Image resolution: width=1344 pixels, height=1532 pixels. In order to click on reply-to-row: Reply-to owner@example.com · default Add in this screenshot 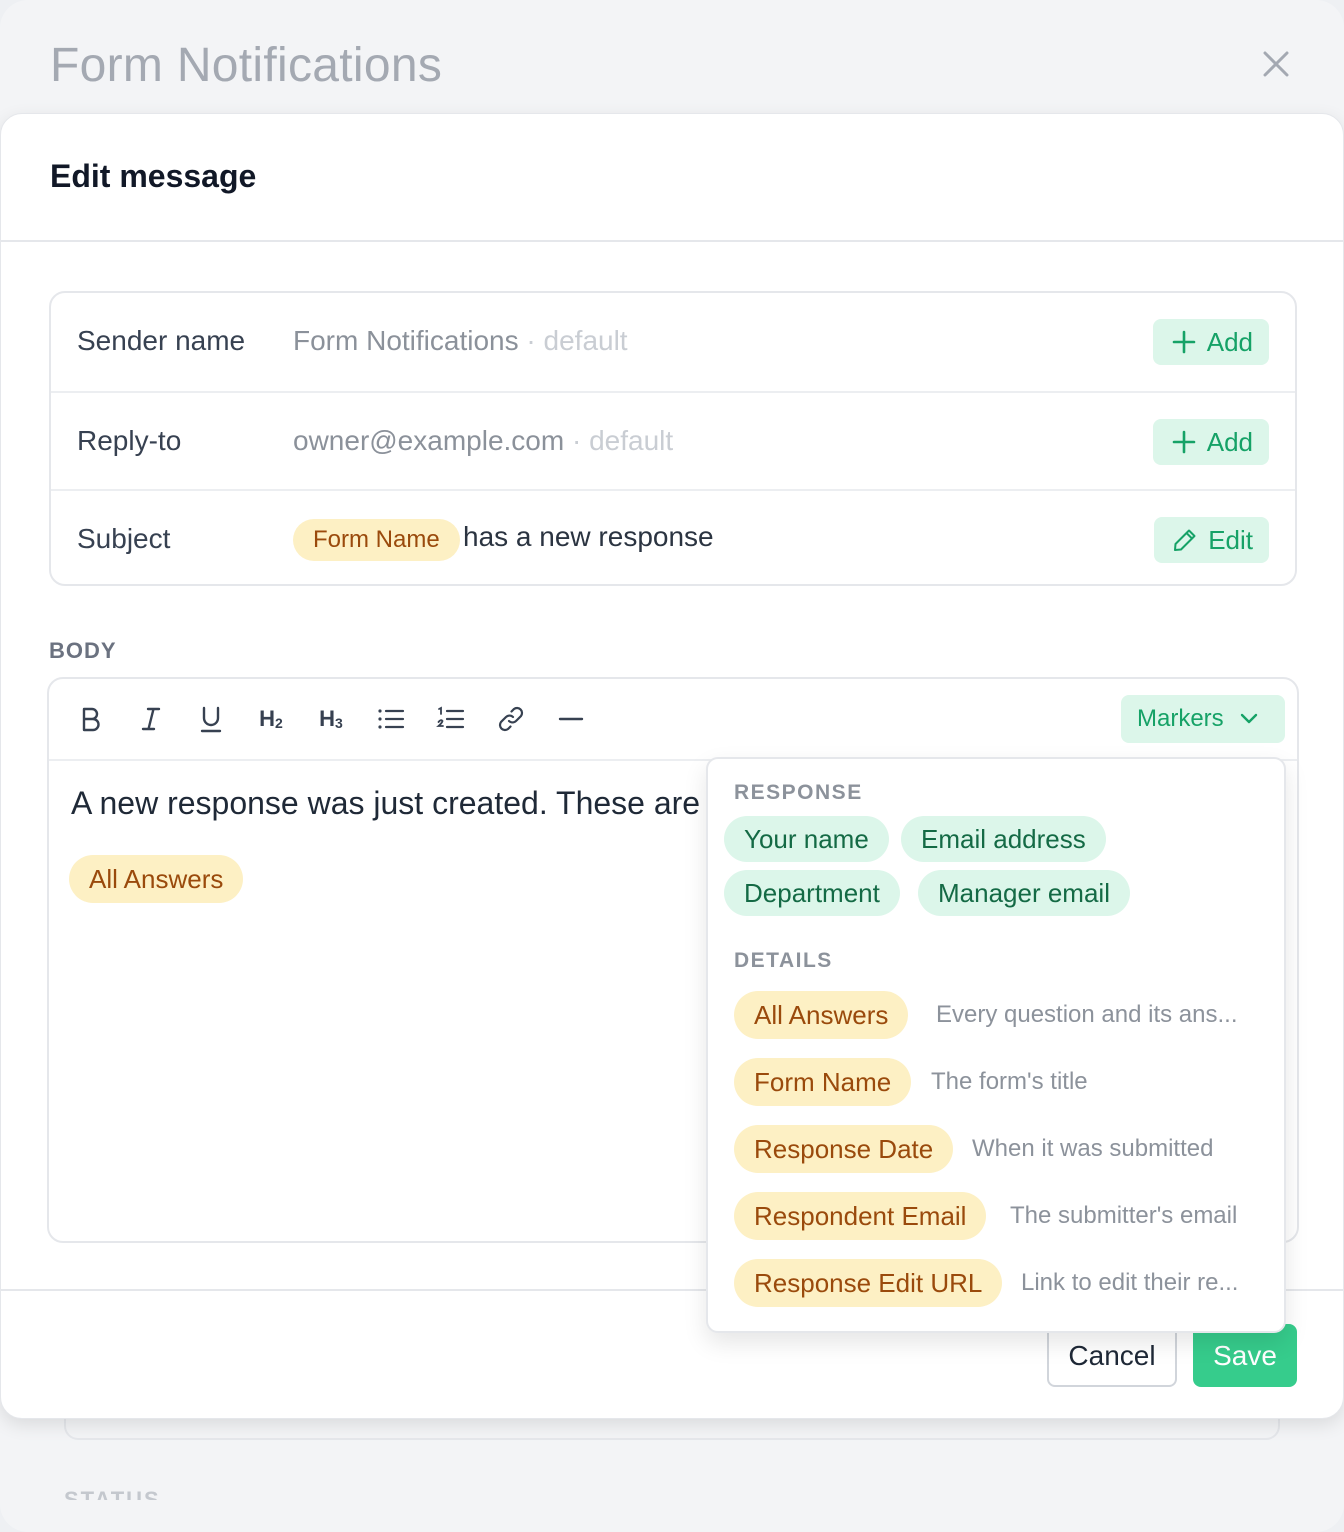, I will do `click(673, 440)`.